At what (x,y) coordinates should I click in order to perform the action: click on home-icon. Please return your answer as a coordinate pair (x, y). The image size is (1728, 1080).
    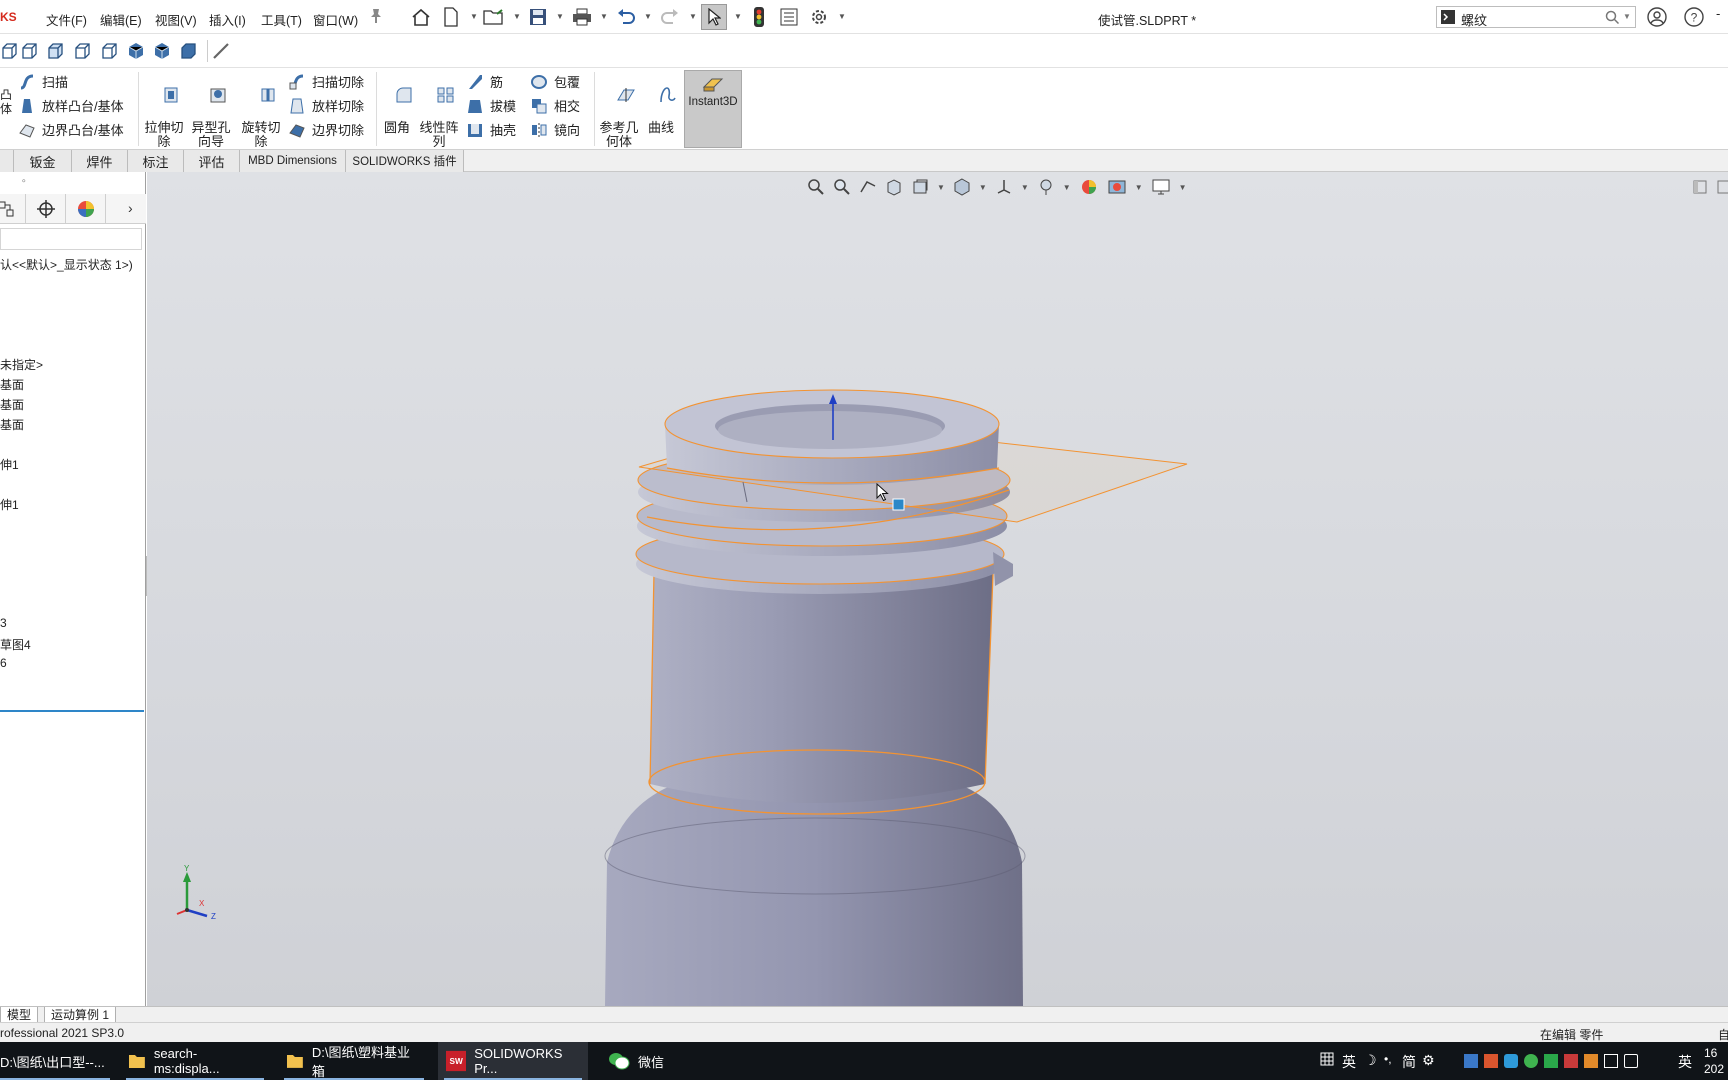
    Looking at the image, I should click on (421, 17).